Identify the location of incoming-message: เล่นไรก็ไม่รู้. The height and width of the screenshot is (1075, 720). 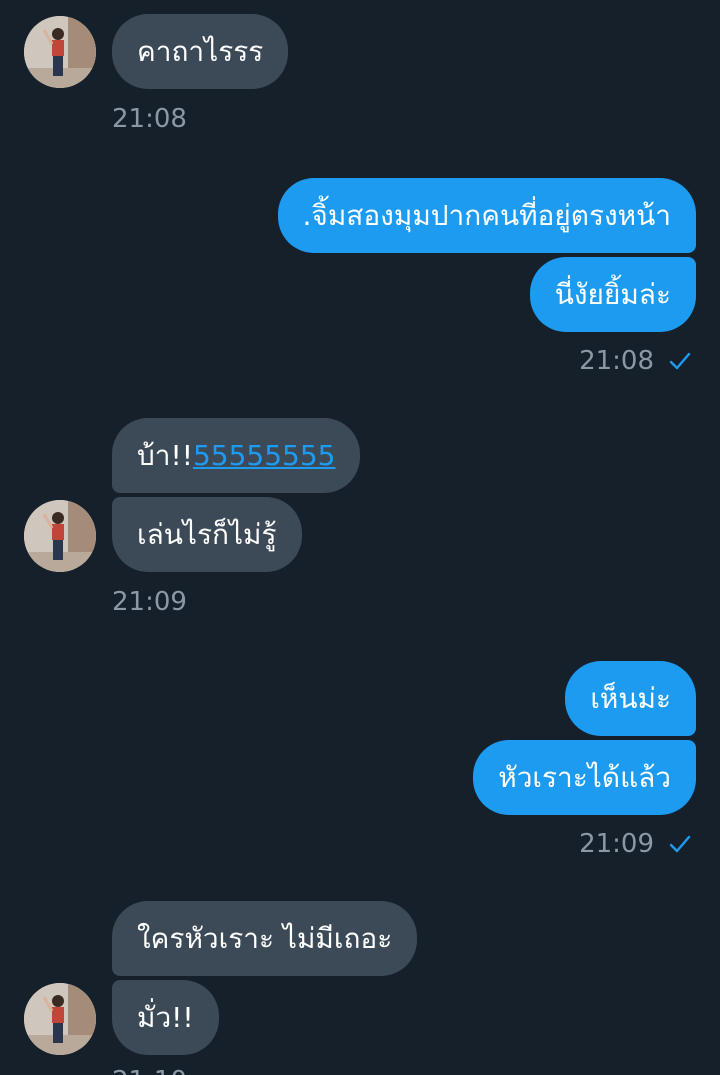
(207, 534).